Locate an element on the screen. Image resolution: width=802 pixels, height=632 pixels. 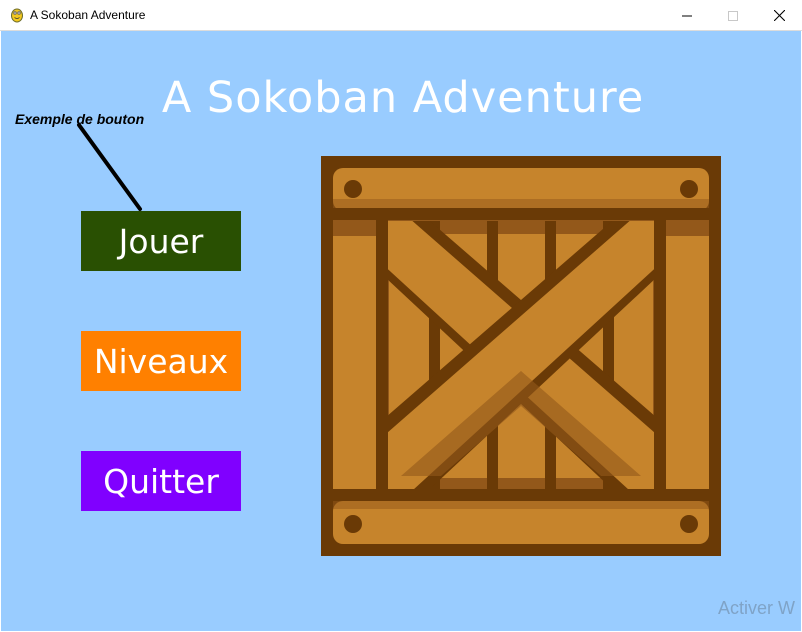
minimize-icon is located at coordinates (687, 15).